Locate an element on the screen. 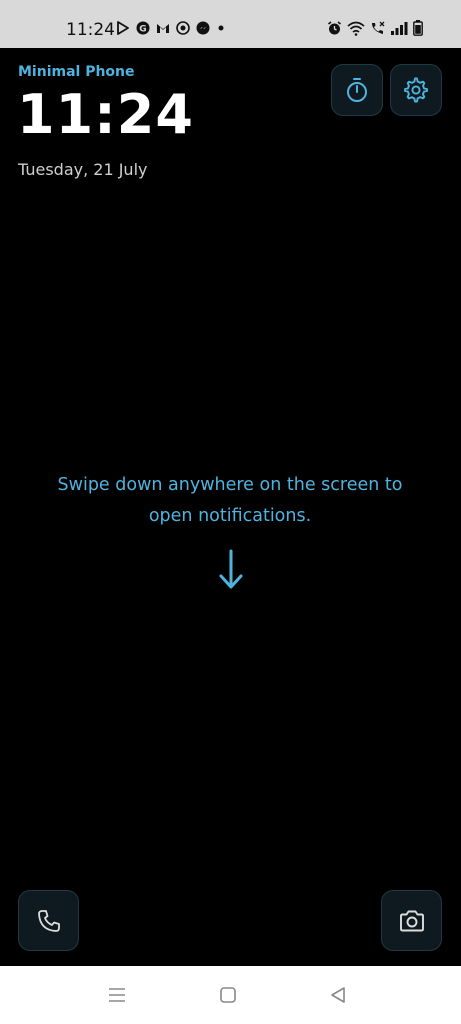  system-icons is located at coordinates (375, 28).